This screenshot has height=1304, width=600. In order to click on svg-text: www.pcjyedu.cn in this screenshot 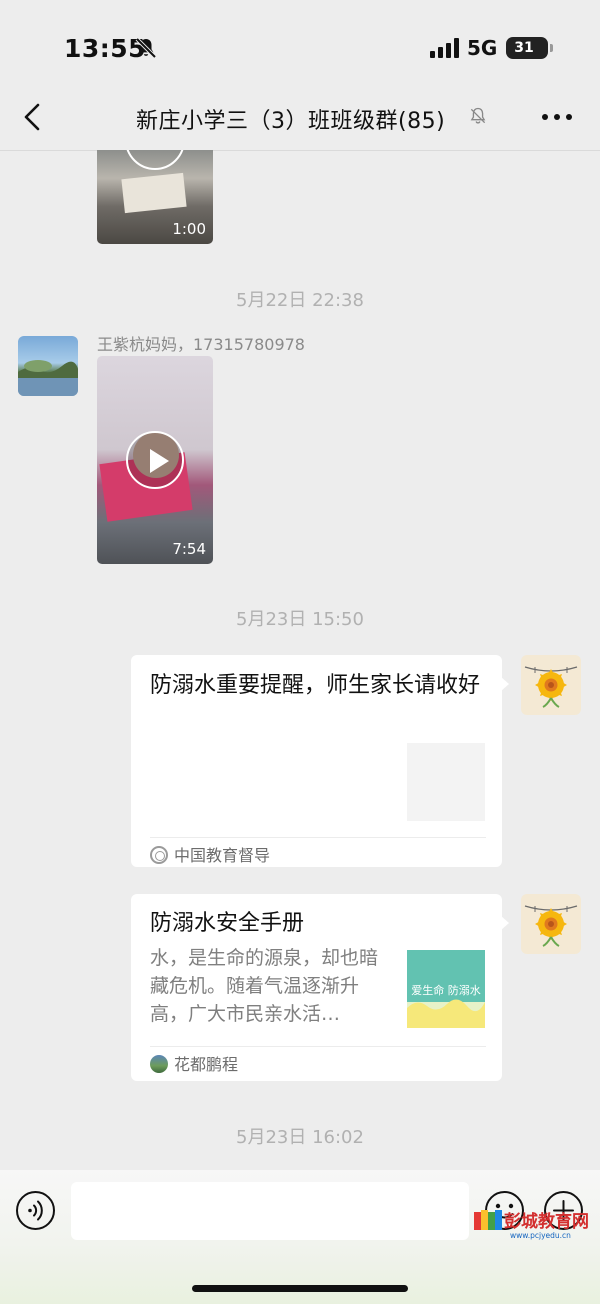, I will do `click(540, 1235)`.